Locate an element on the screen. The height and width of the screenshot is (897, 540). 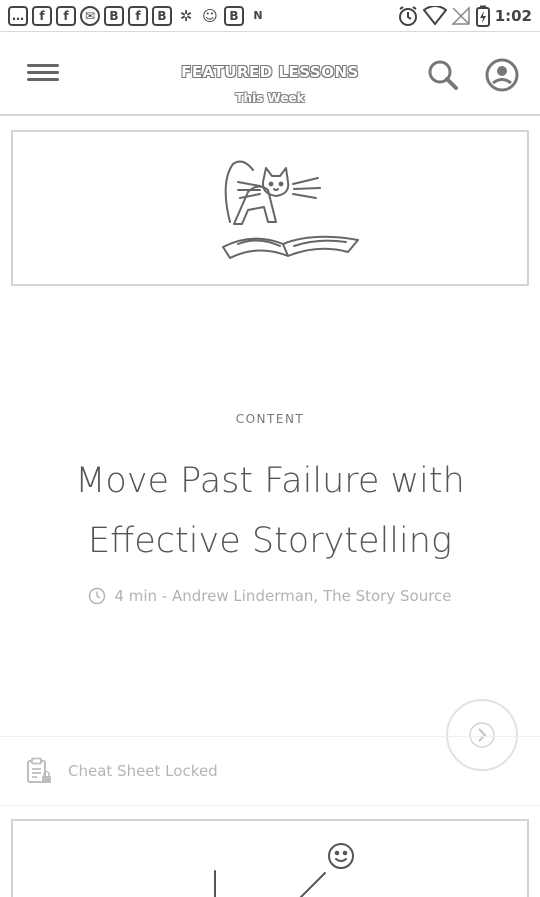
battery-icon is located at coordinates (482, 16).